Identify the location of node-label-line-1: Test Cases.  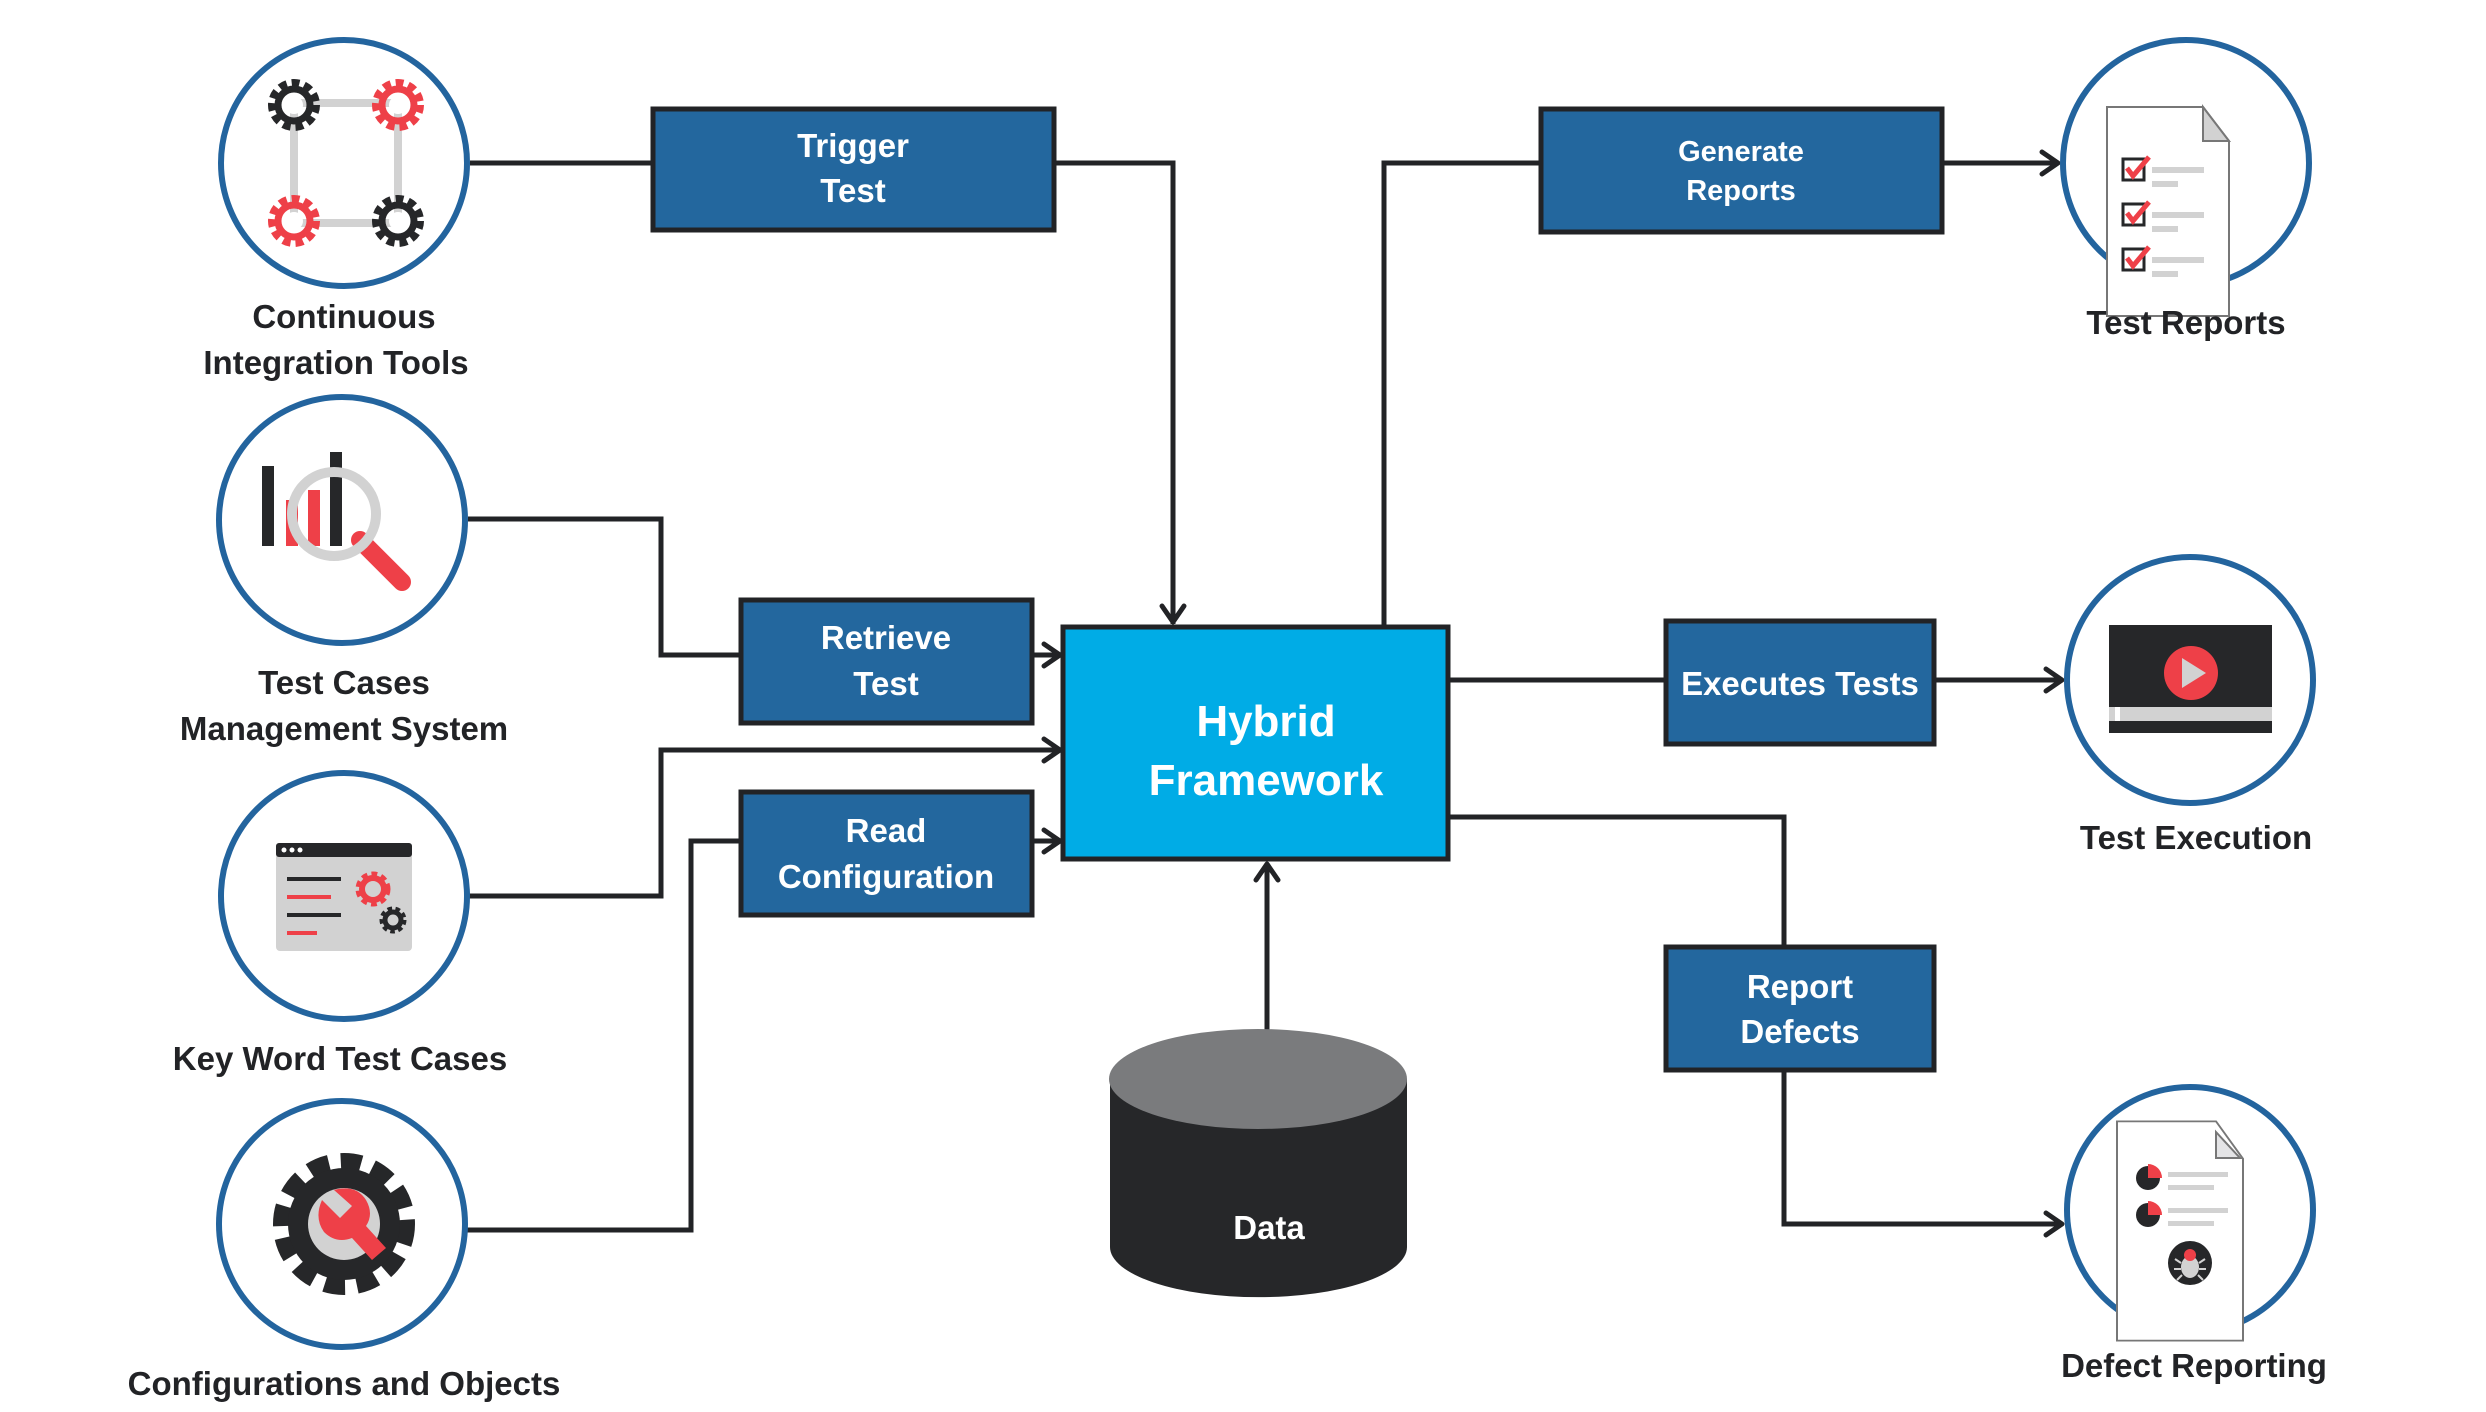
(344, 682).